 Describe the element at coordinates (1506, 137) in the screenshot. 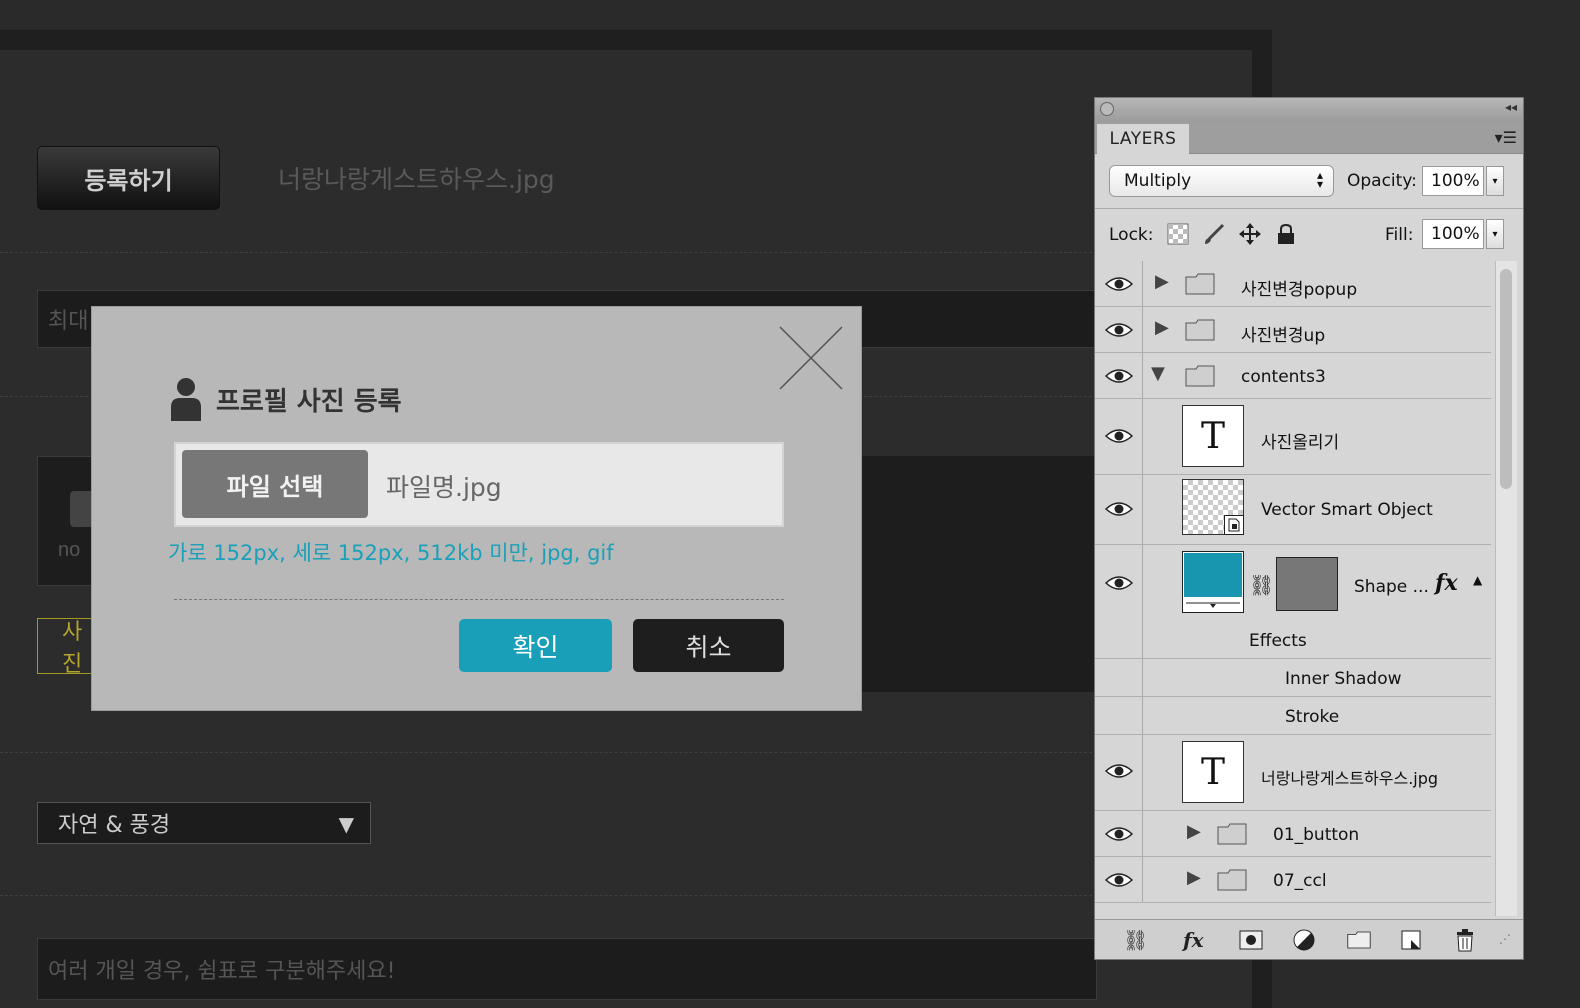

I see `panel-menu-icon: ▾☰` at that location.